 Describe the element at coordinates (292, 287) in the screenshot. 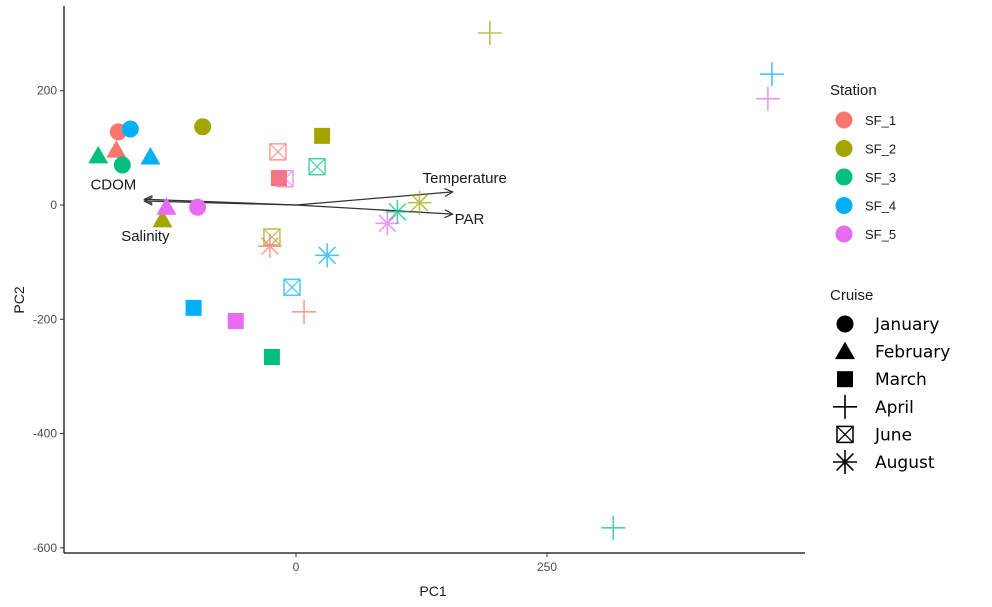

I see `point-sf_4-june` at that location.